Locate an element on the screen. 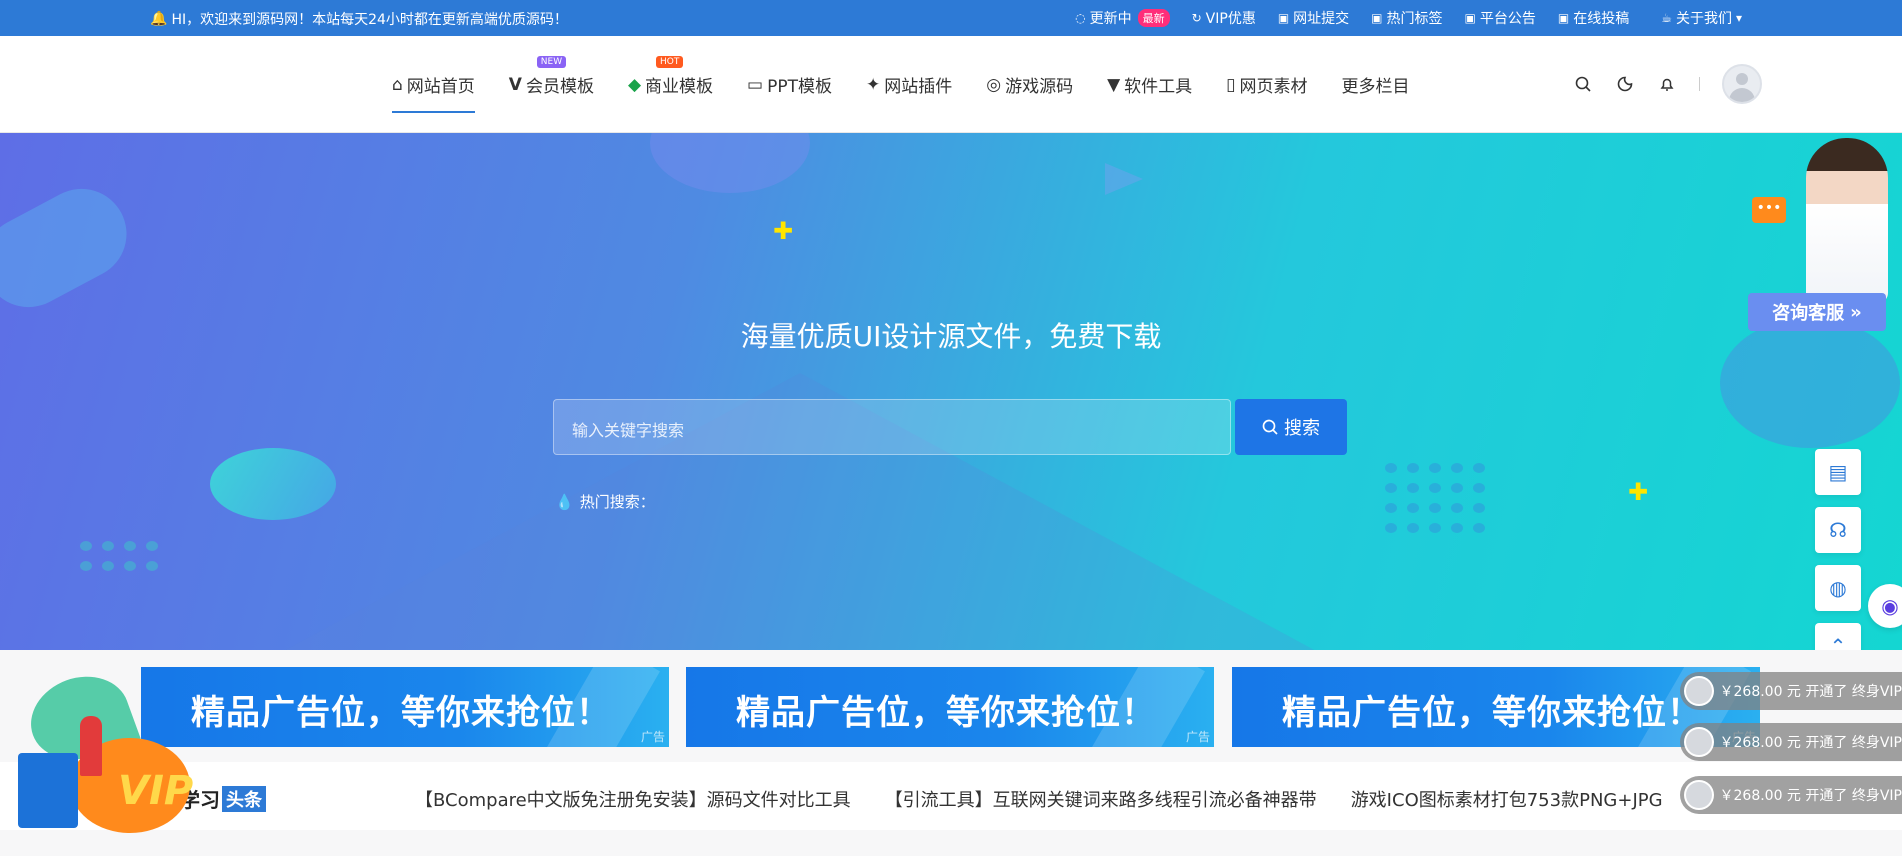  nav-item-ppt: ▭ PPT模板 is located at coordinates (789, 84).